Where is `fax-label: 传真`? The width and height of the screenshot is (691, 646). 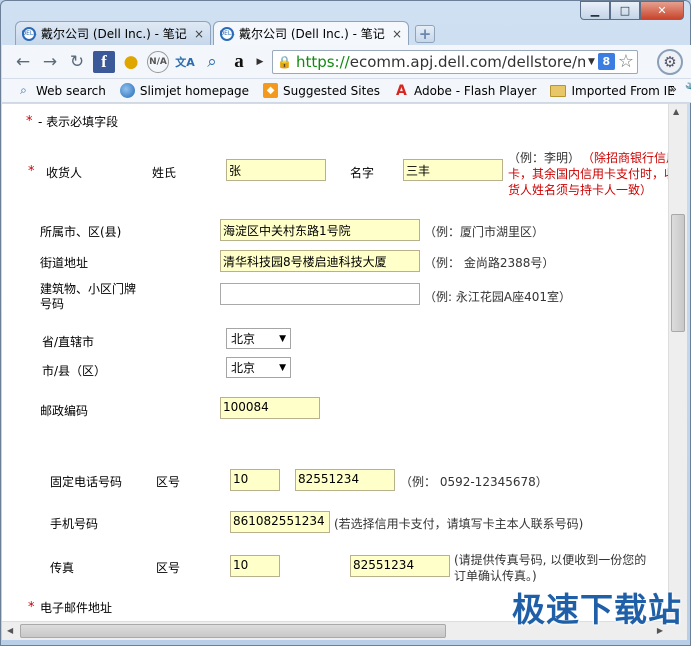
fax-label: 传真 is located at coordinates (62, 568).